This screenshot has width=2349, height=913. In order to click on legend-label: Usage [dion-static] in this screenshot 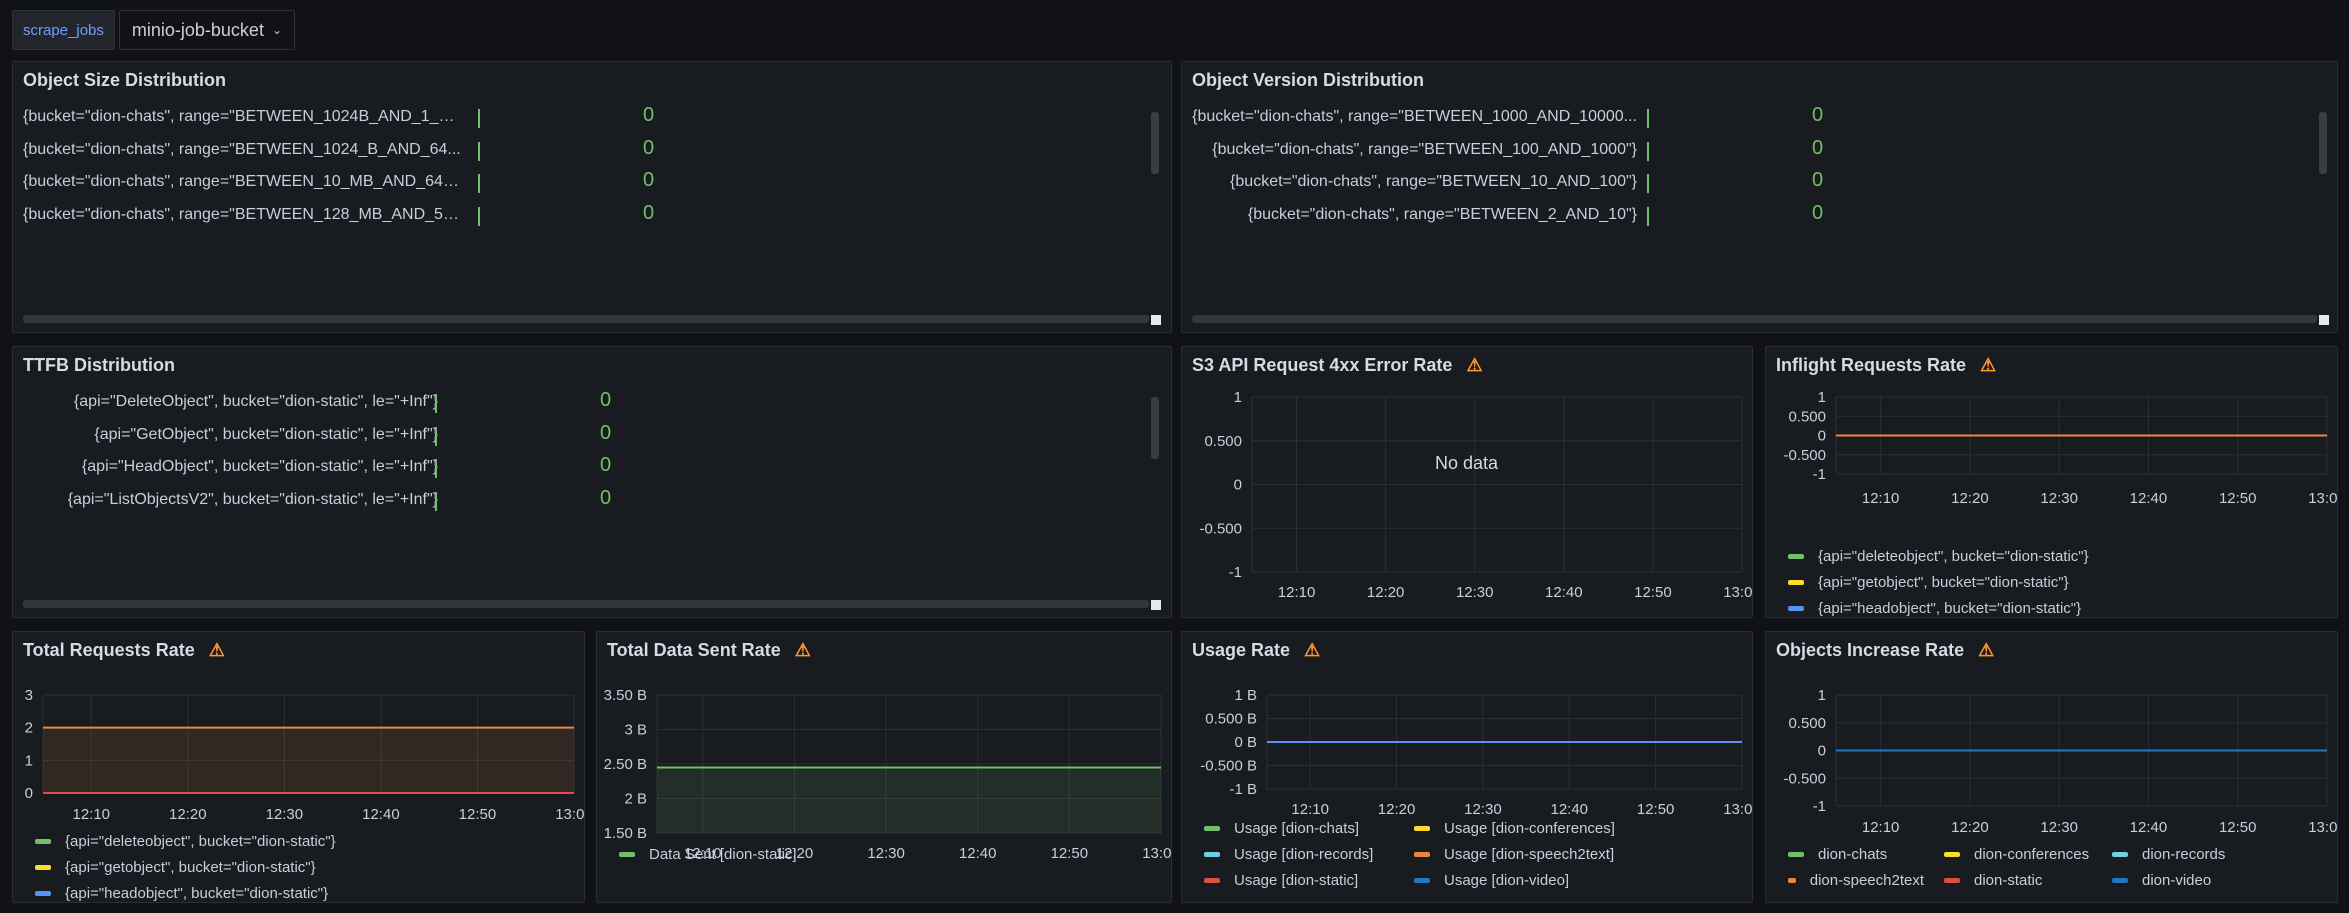, I will do `click(1296, 880)`.